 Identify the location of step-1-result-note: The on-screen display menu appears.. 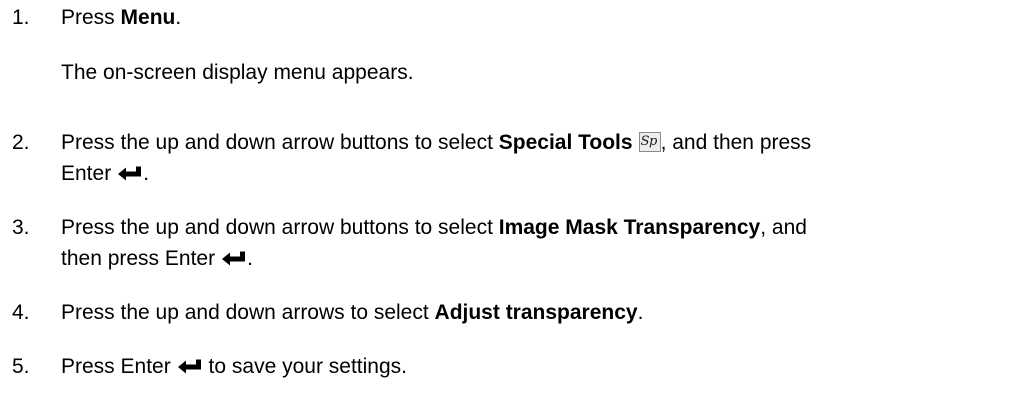
(237, 72).